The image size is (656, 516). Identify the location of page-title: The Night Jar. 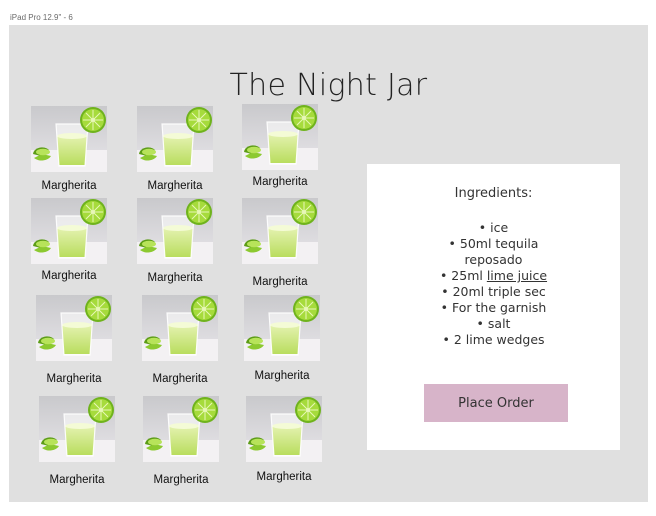
(328, 85).